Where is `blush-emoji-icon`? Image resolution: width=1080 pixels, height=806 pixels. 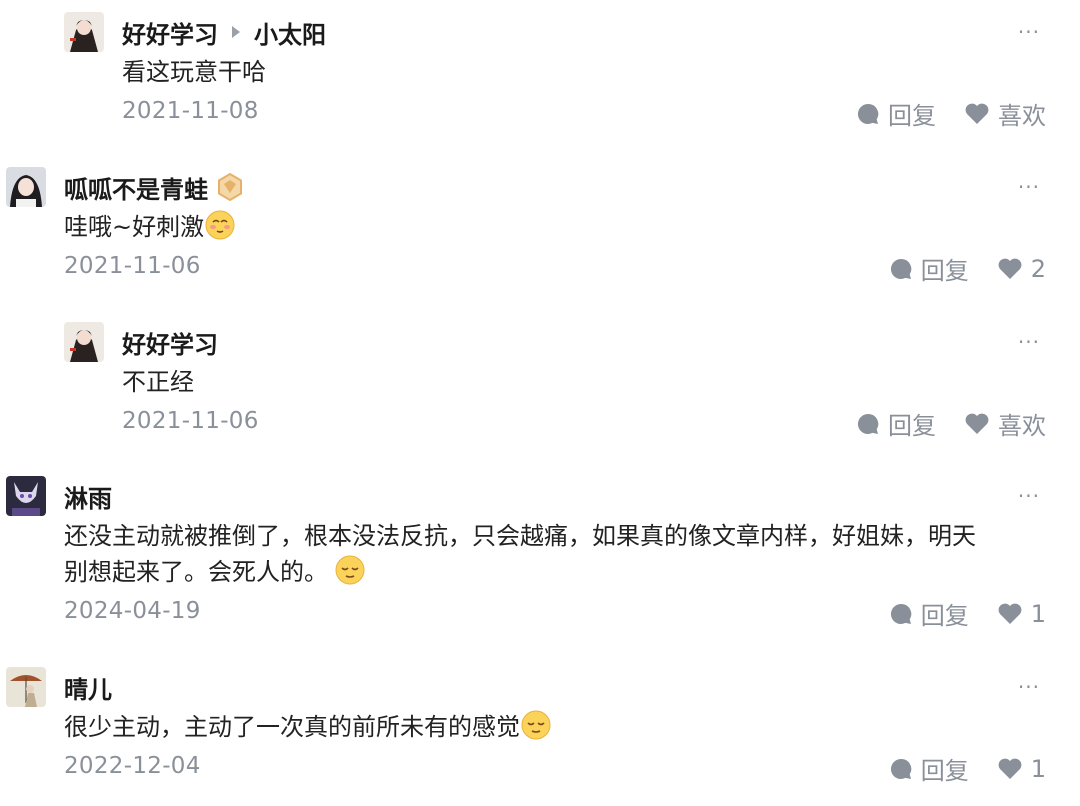 blush-emoji-icon is located at coordinates (220, 225).